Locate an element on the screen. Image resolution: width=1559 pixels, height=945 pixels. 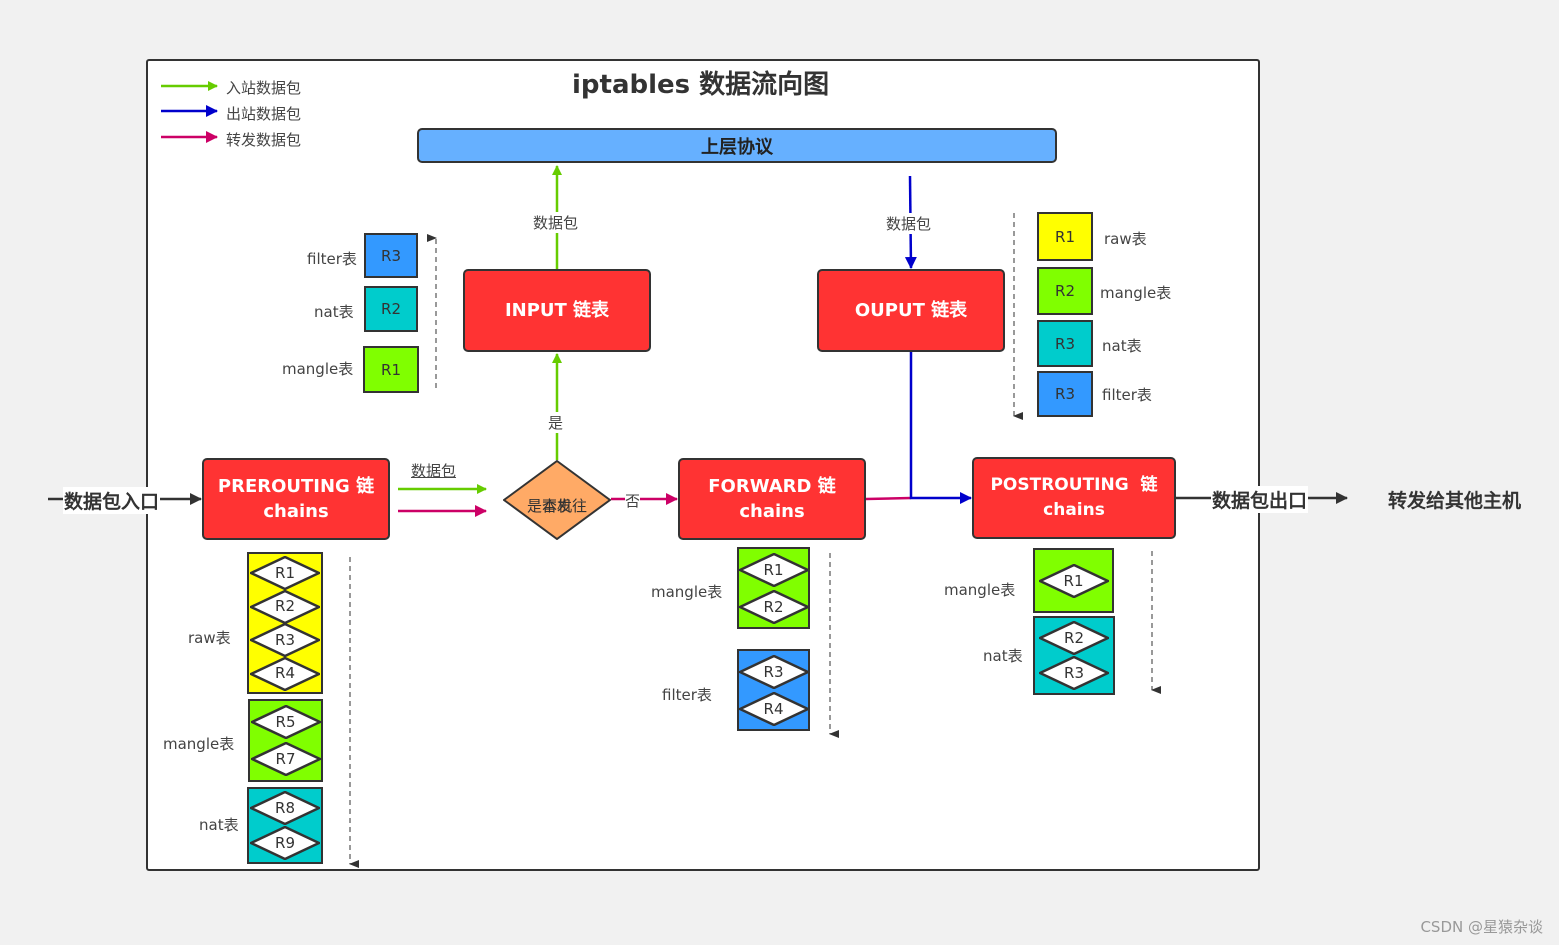
packet-entry-label: 数据包入口 is located at coordinates (112, 500).